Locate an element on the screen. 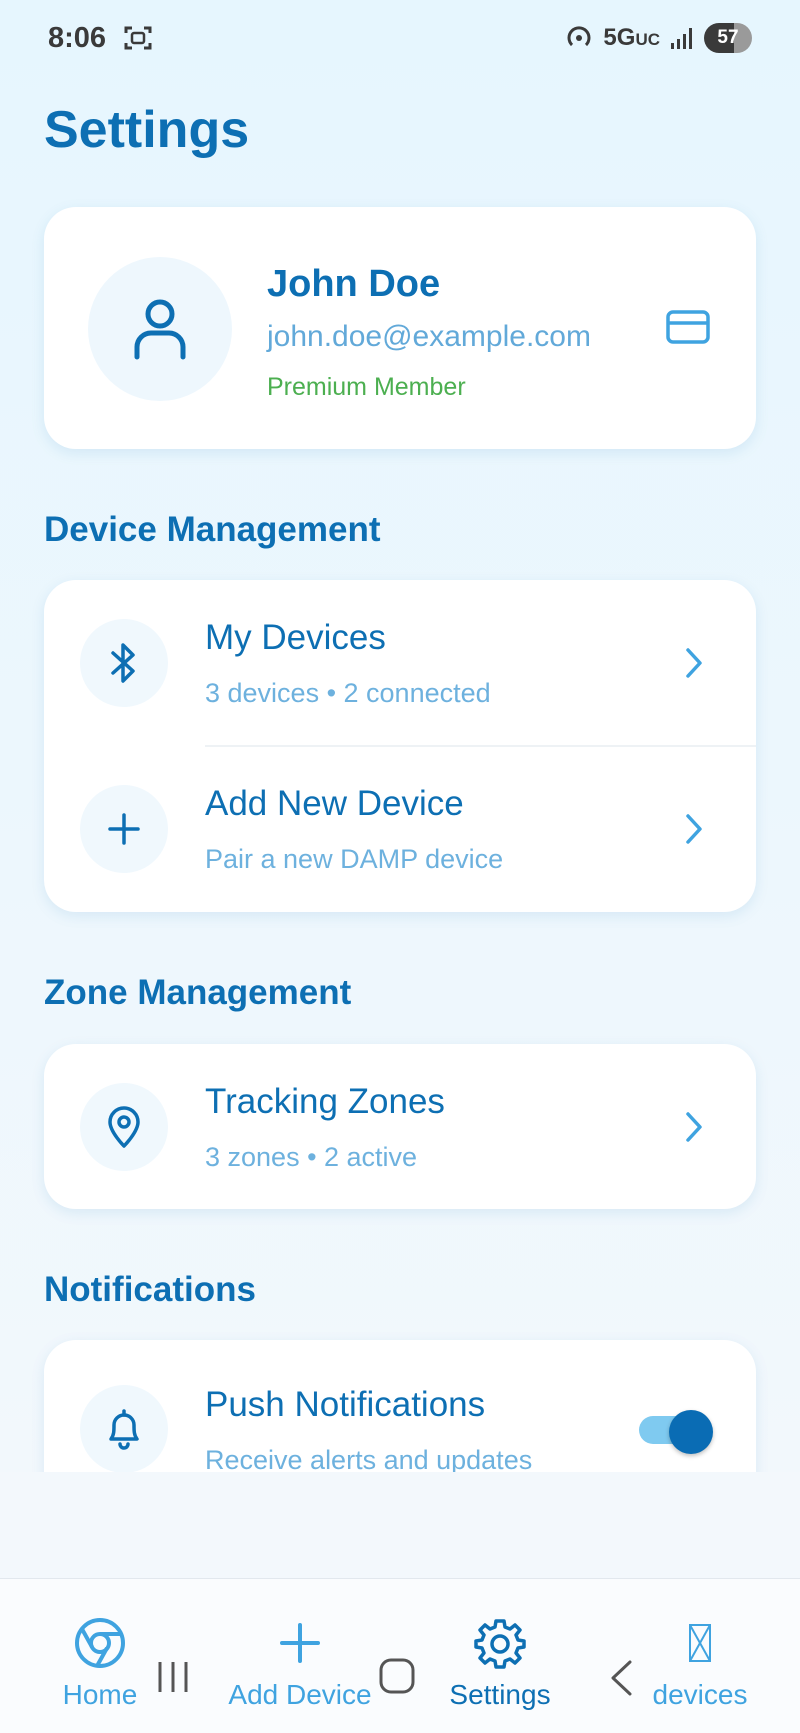 Image resolution: width=800 pixels, height=1733 pixels. add-new-device-row: Add New Device Pair a new DAMP device is located at coordinates (400, 829).